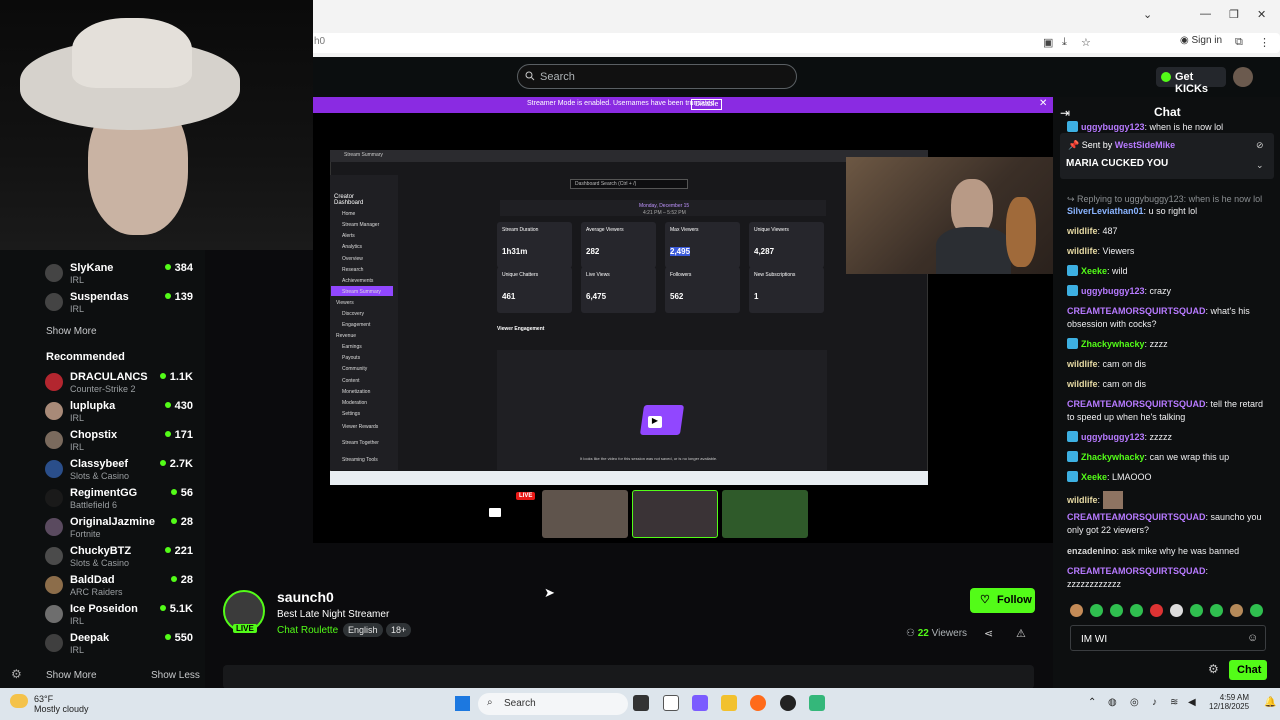  I want to click on screenshot-icon: ▣, so click(1048, 42).